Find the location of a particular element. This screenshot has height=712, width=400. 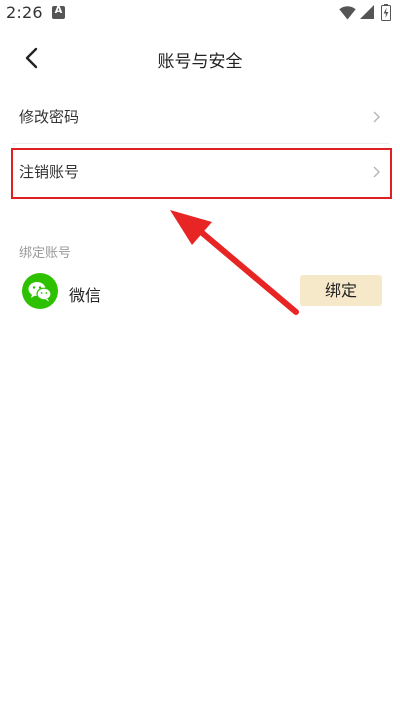

wifi-icon is located at coordinates (347, 13).